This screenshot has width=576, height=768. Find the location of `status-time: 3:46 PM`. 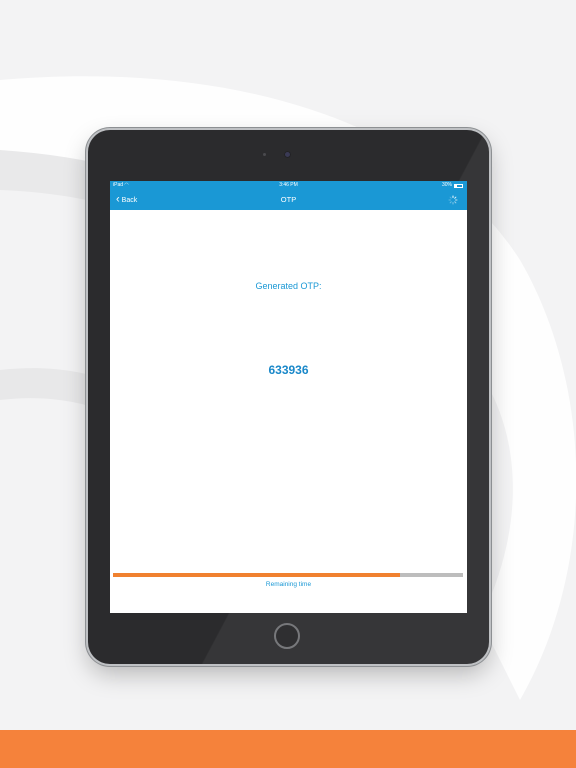

status-time: 3:46 PM is located at coordinates (288, 185).